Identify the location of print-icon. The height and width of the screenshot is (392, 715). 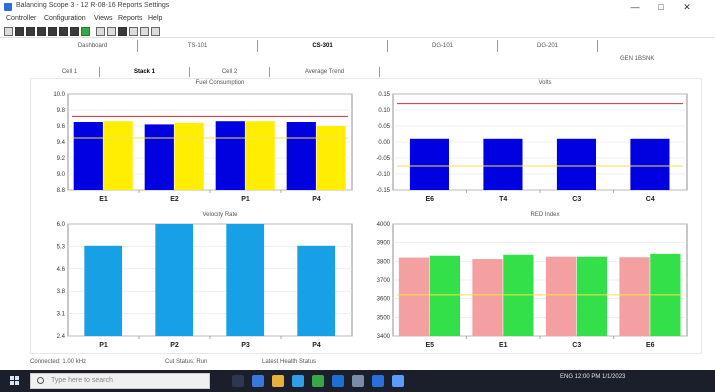
(41, 31).